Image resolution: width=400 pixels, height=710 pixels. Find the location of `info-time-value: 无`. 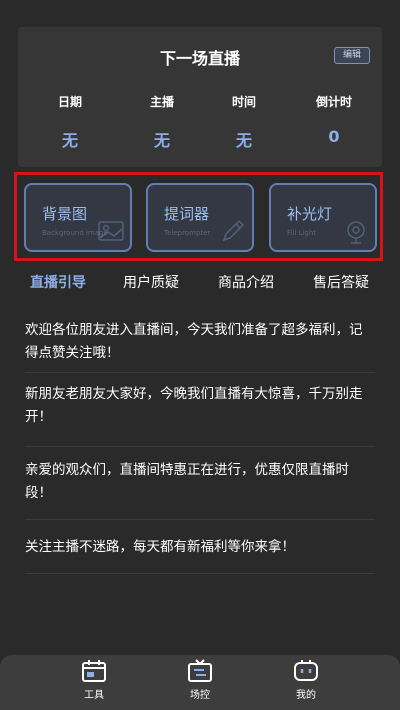

info-time-value: 无 is located at coordinates (243, 140).